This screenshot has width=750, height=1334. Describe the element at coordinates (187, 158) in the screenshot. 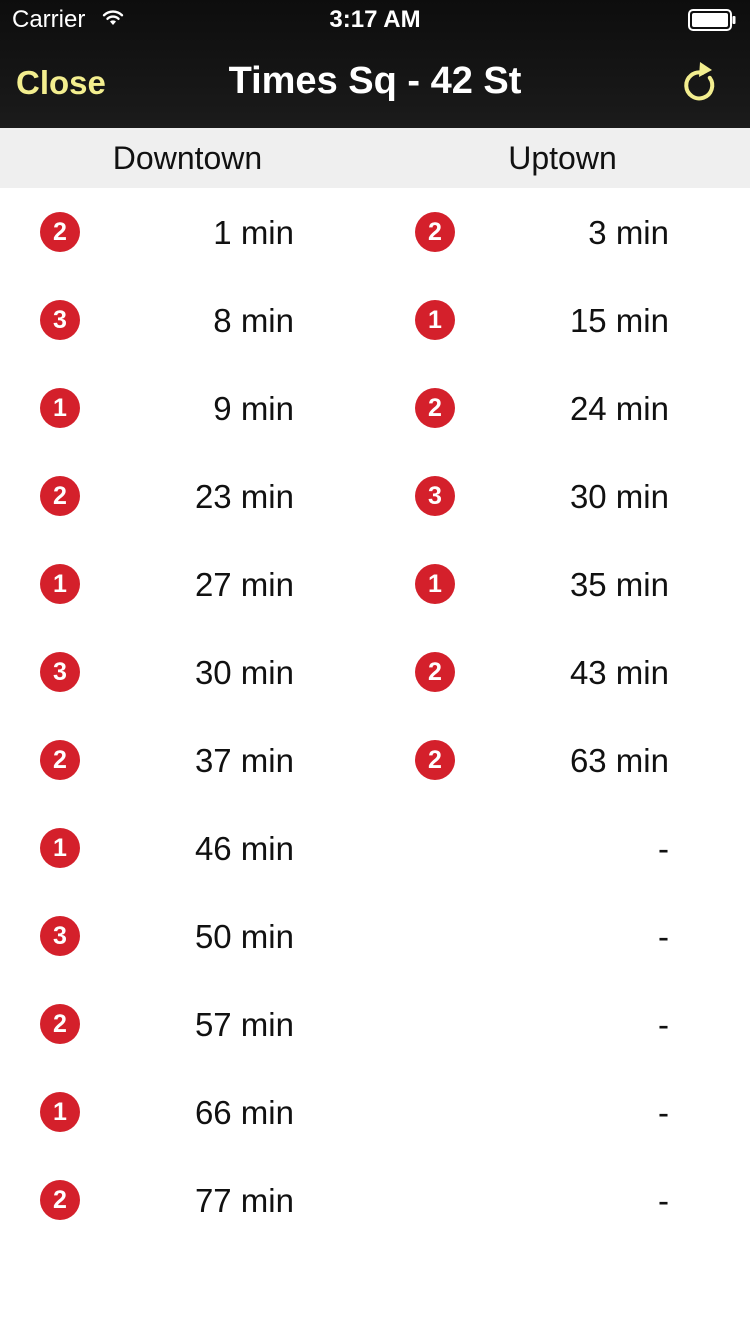

I see `downtown-header: Downtown` at that location.